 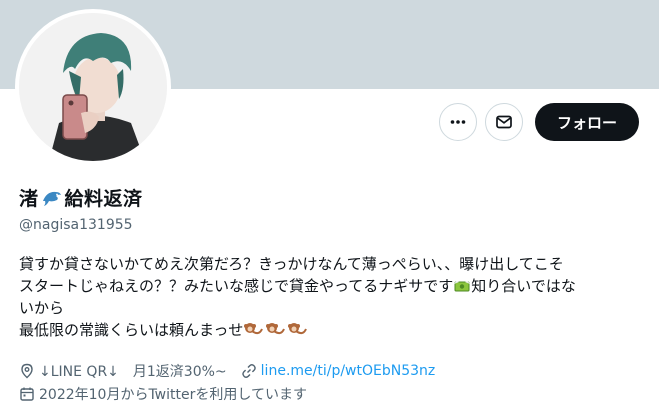 I want to click on avatar, so click(x=93, y=87).